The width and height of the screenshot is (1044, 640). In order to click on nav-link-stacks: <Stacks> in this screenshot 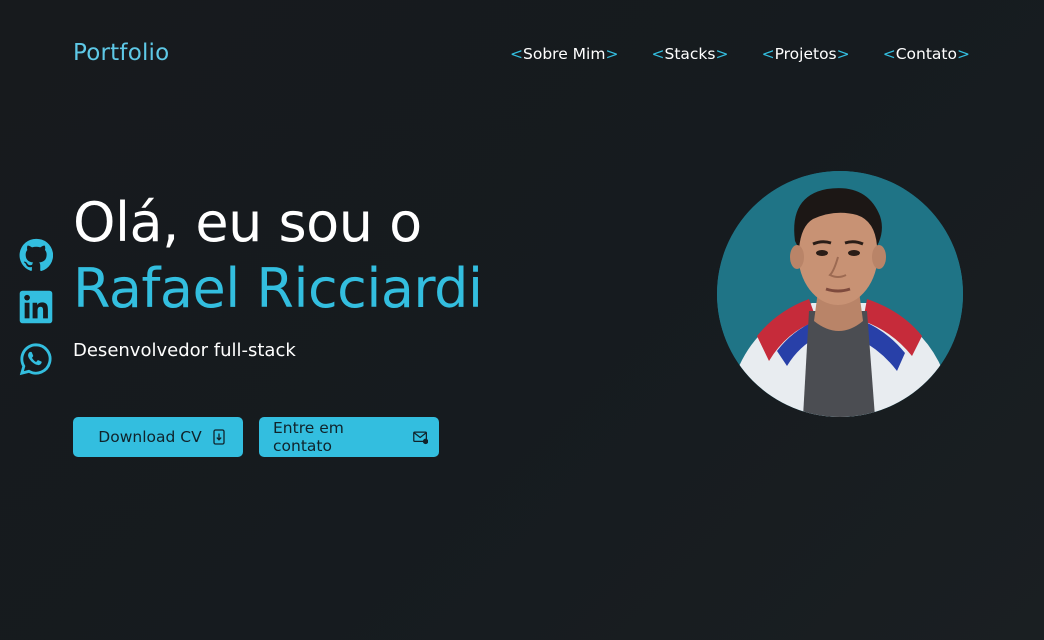, I will do `click(690, 54)`.